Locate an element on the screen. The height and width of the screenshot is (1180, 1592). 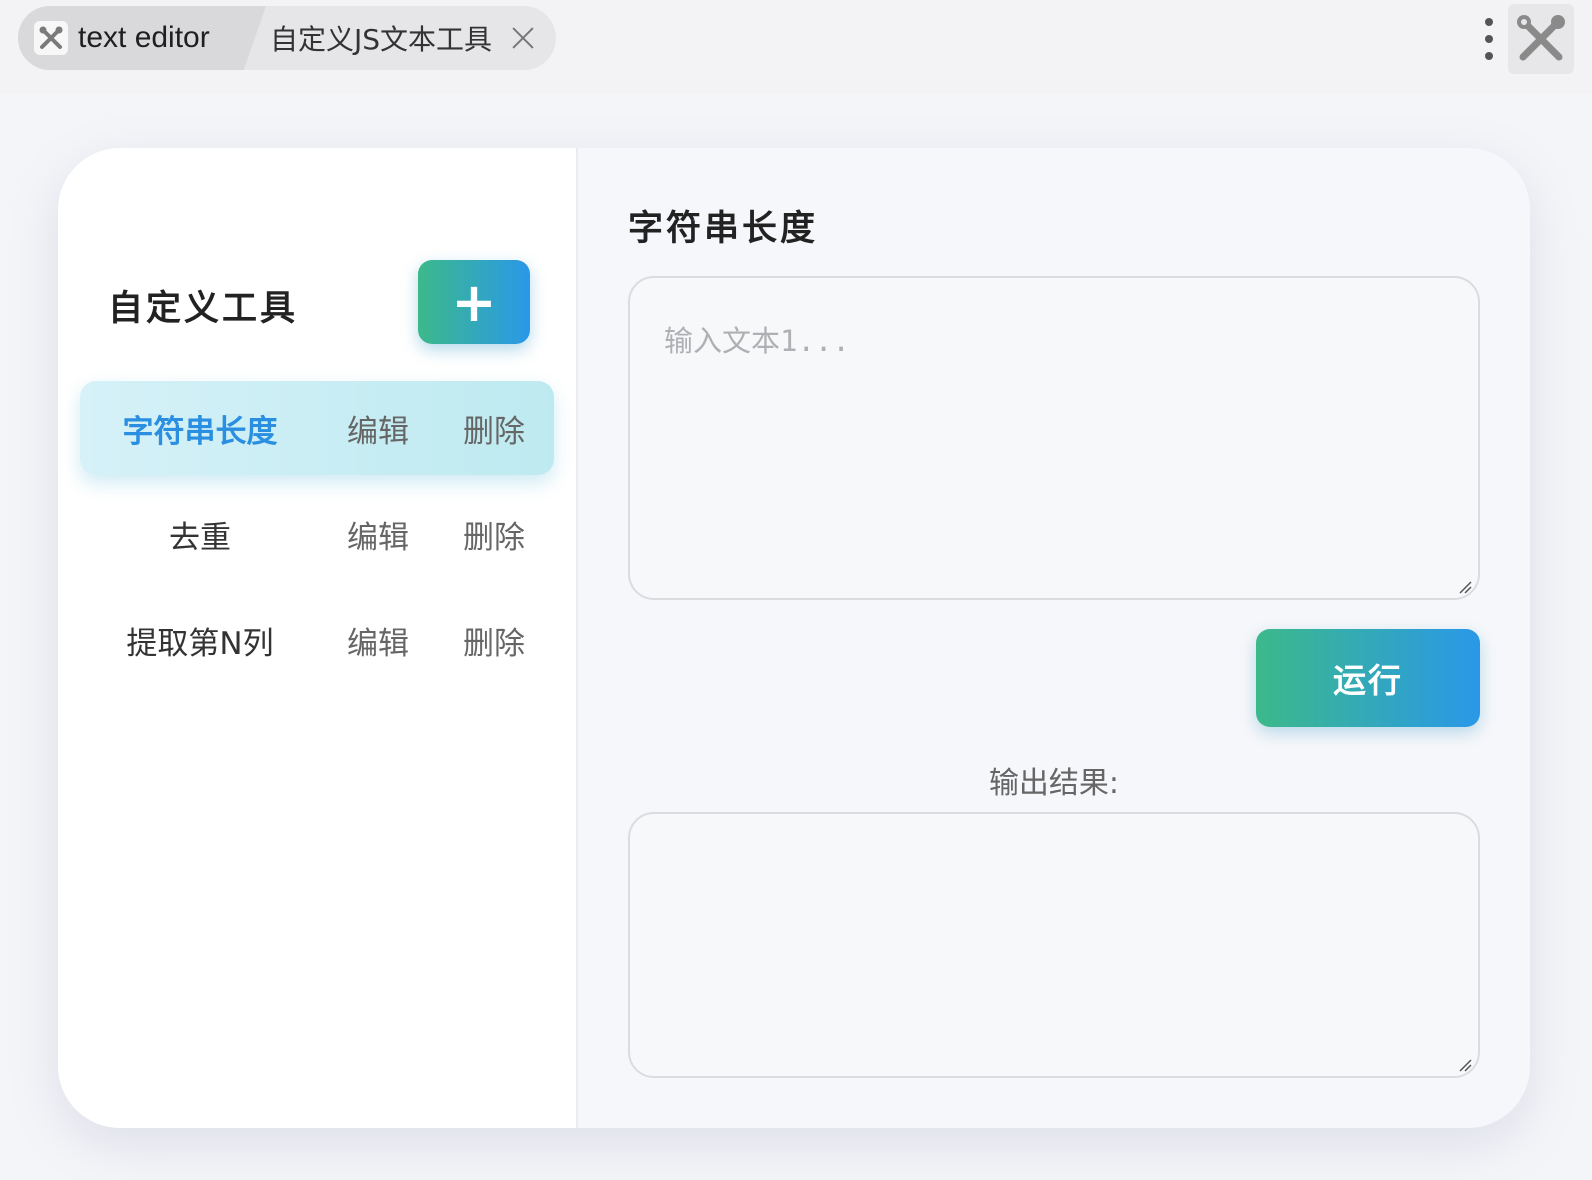
sidebar-title: 自定义工具 is located at coordinates (203, 309).